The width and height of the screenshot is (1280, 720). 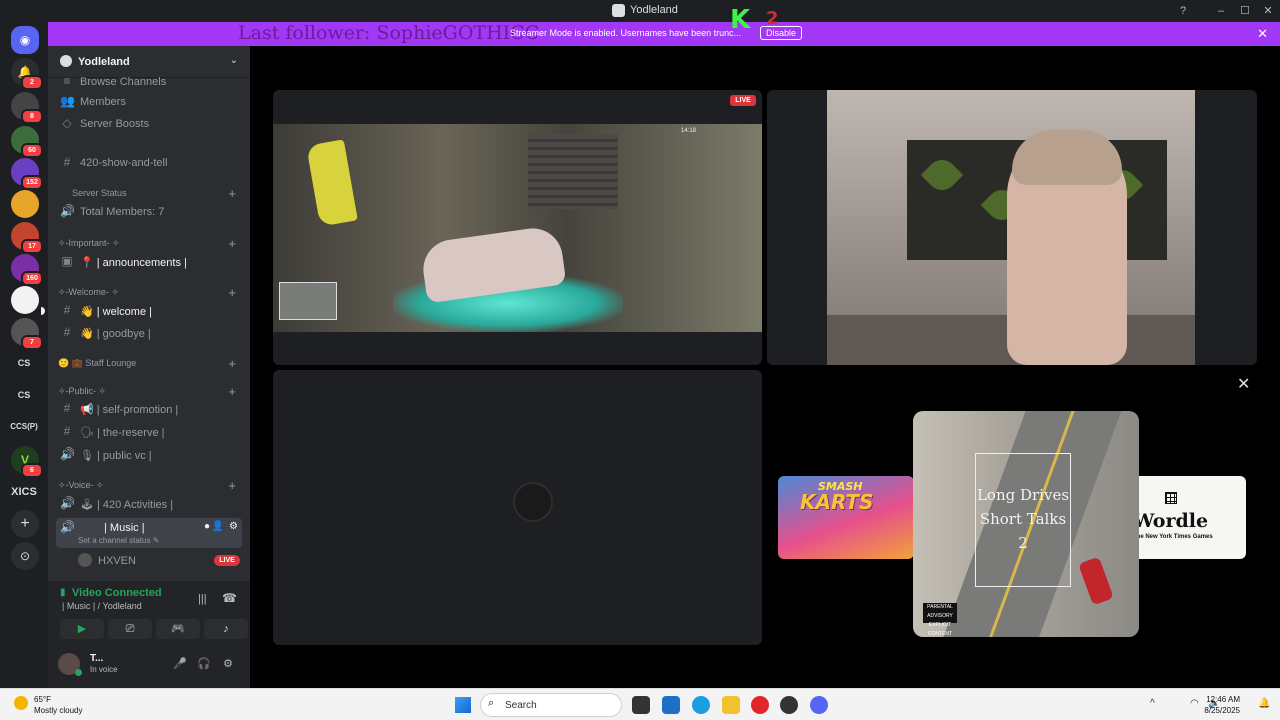 What do you see at coordinates (85, 560) in the screenshot?
I see `avatar` at bounding box center [85, 560].